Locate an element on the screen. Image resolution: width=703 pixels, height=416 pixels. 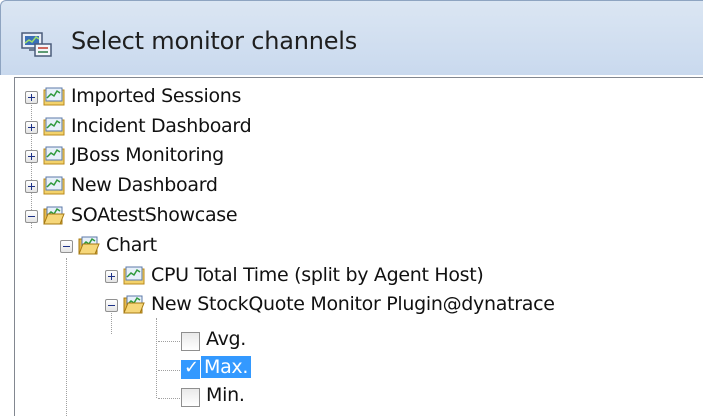
tree-item-imported-sessions: Imported Sessions is located at coordinates (315, 97).